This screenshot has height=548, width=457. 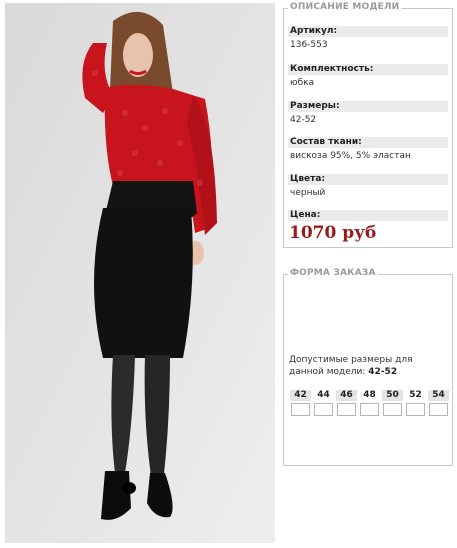 I want to click on completeness-label: Комплектность:, so click(x=368, y=69).